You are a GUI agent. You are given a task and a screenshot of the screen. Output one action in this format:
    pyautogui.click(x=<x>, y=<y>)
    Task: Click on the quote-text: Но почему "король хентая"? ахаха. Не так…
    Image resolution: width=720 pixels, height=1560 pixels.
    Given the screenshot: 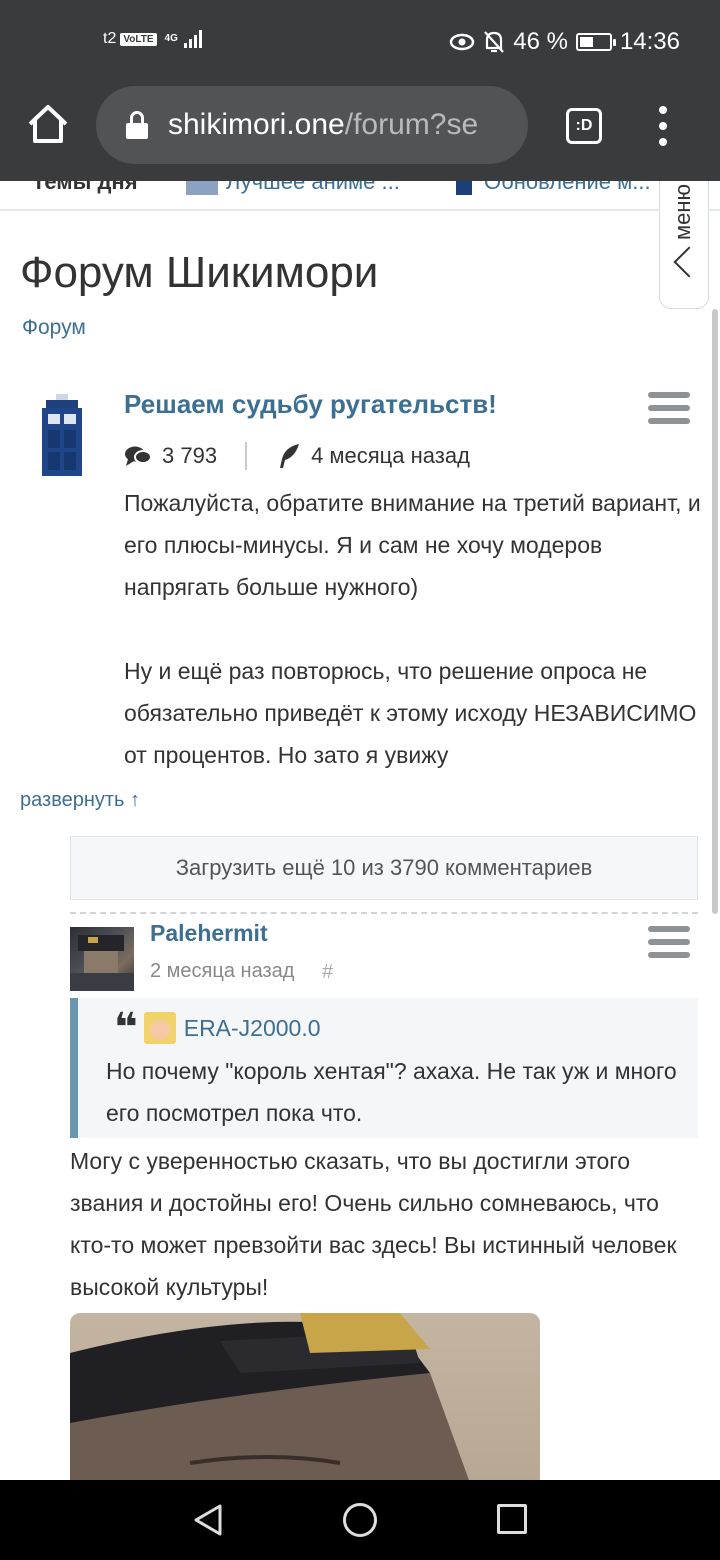 What is the action you would take?
    pyautogui.click(x=391, y=1092)
    